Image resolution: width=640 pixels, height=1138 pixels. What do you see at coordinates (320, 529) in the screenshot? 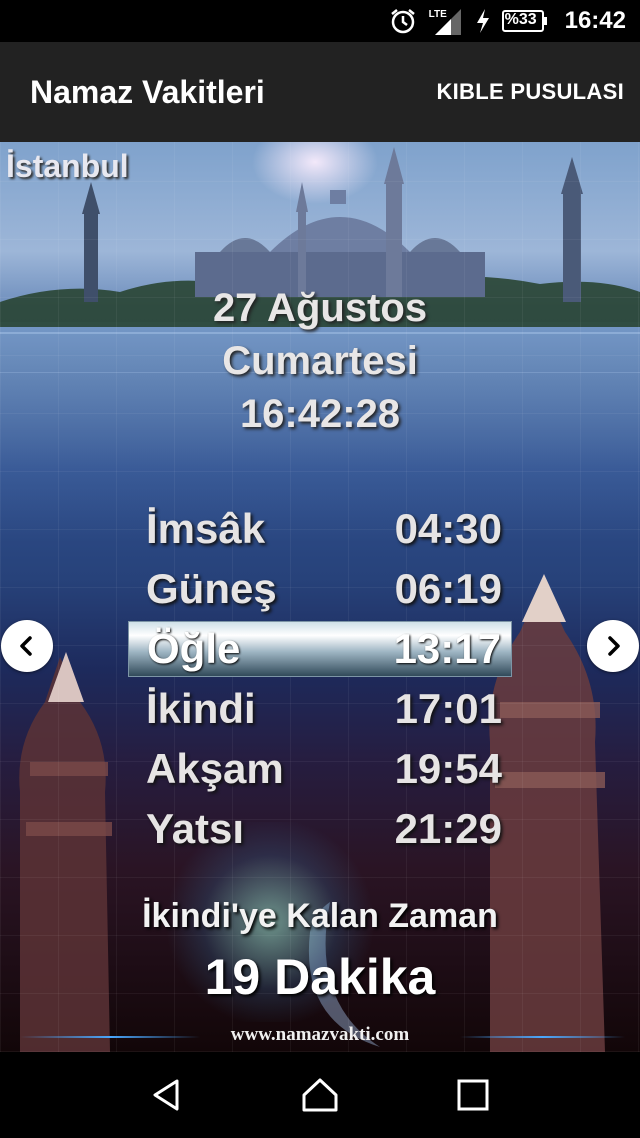
I see `prayer-row-imsak: İmsâk 04:30` at bounding box center [320, 529].